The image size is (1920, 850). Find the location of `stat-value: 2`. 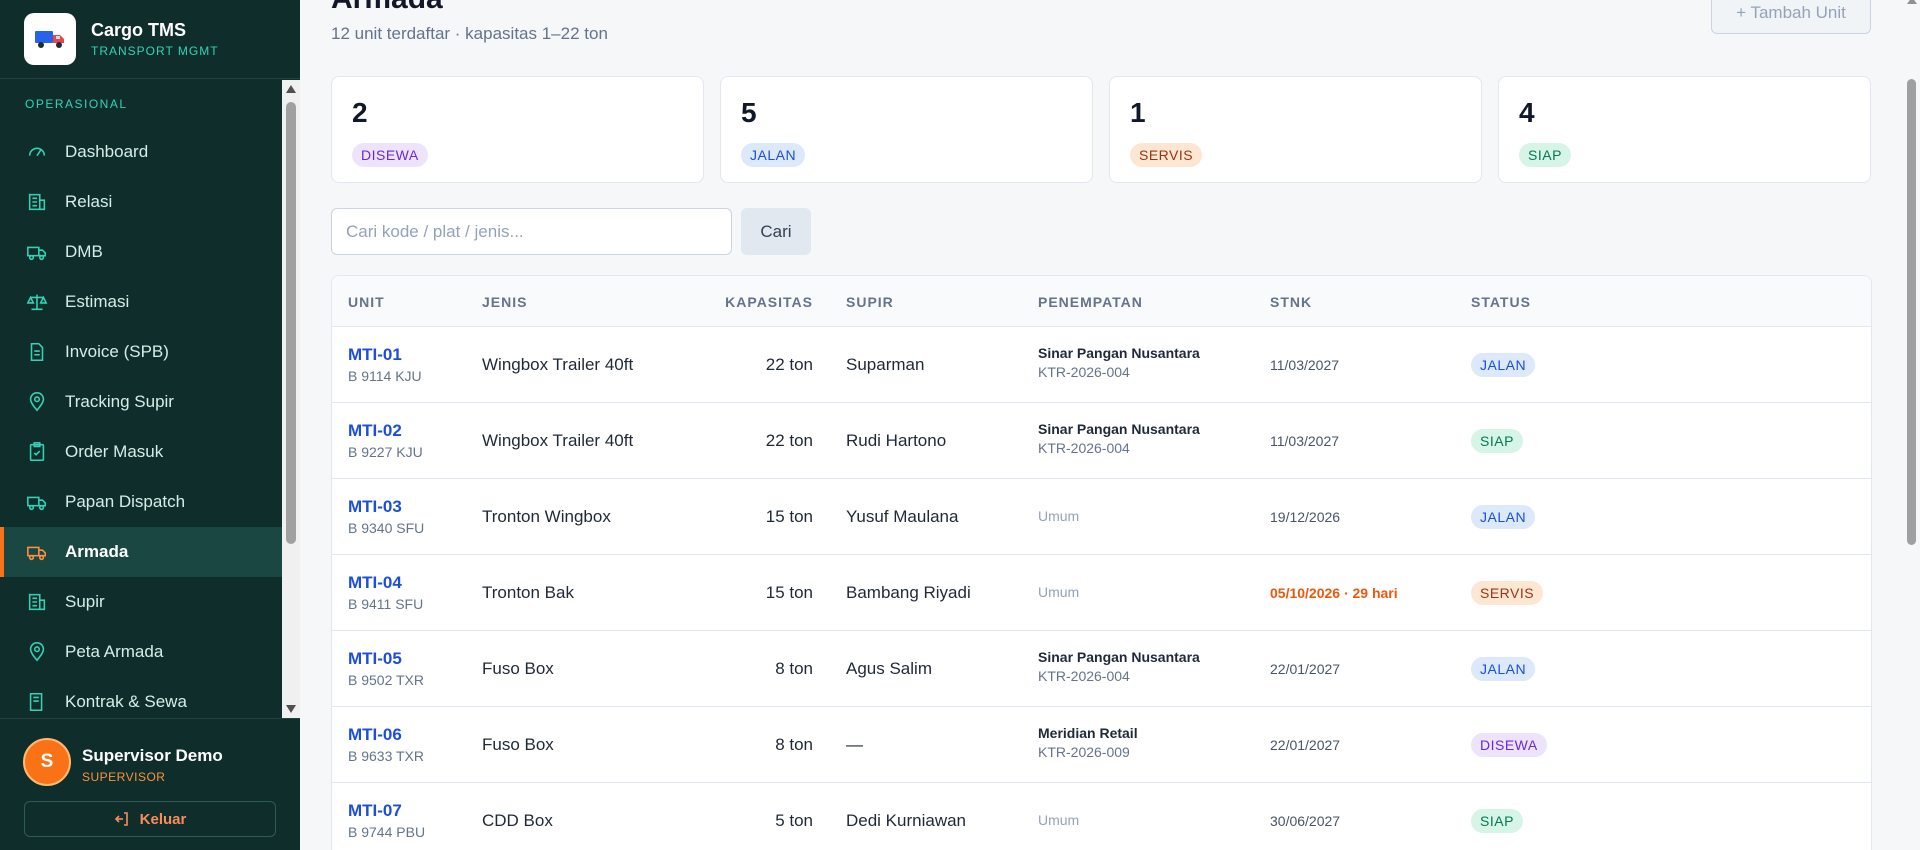

stat-value: 2 is located at coordinates (360, 112).